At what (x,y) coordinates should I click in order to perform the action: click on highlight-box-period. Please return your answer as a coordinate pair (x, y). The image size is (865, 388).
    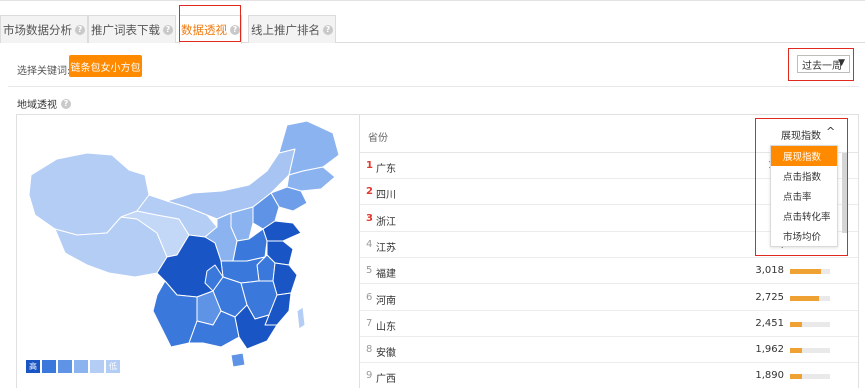
    Looking at the image, I should click on (821, 64).